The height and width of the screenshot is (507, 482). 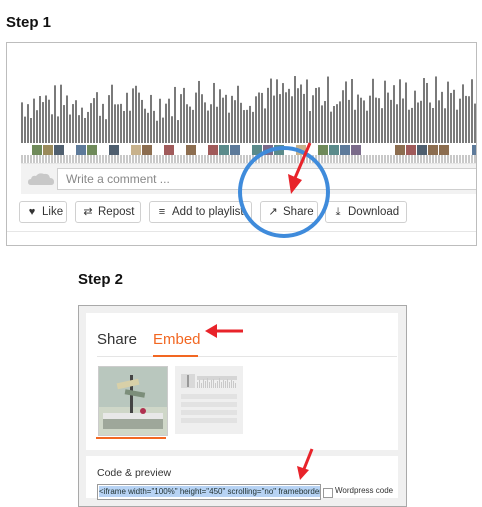 What do you see at coordinates (117, 339) in the screenshot?
I see `tab-share: Share` at bounding box center [117, 339].